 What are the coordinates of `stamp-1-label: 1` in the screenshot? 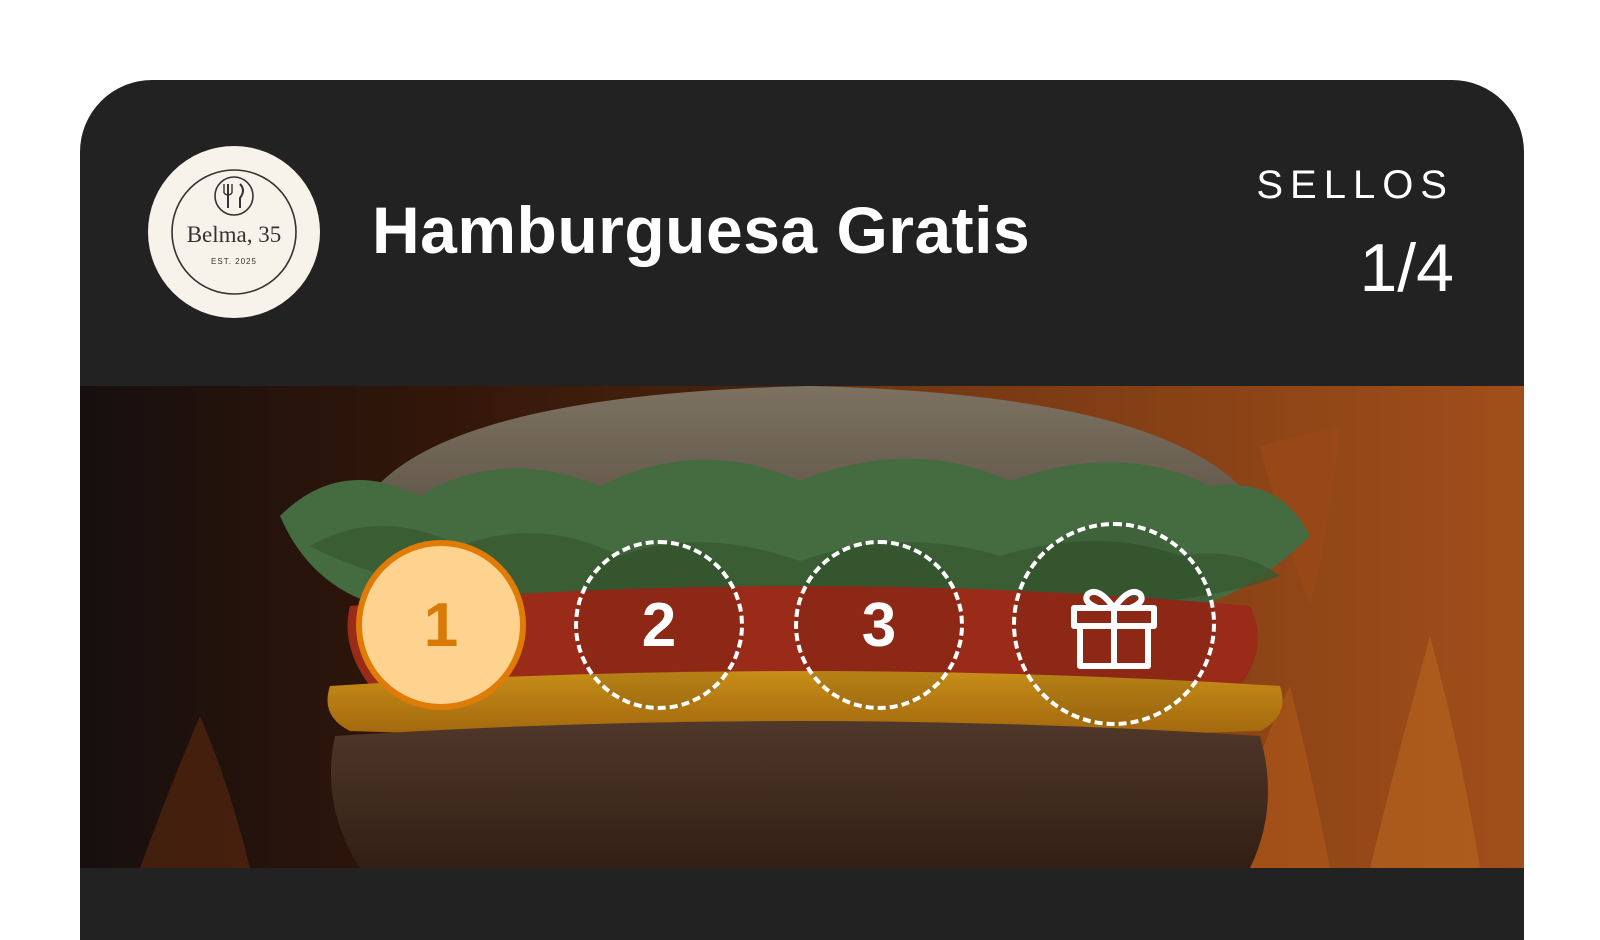 It's located at (441, 625).